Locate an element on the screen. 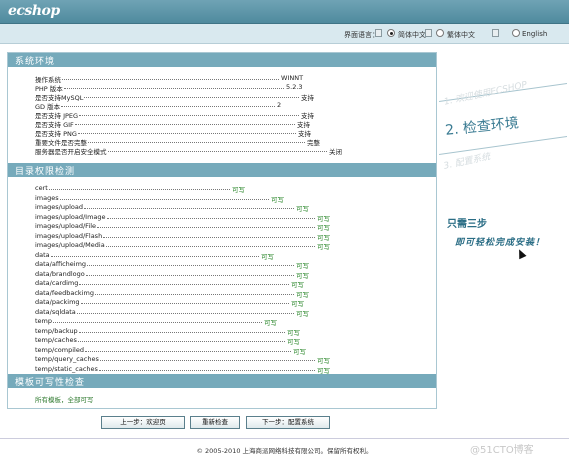  check-row: temp/caches 可写 is located at coordinates (225, 341).